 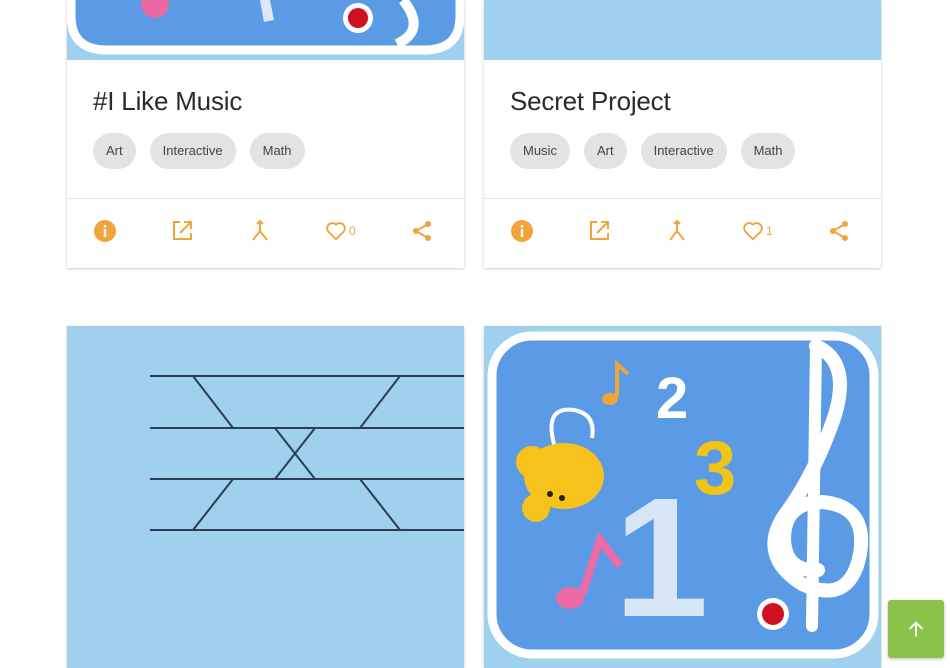 I want to click on tag-list: Art Interactive Math, so click(x=199, y=151).